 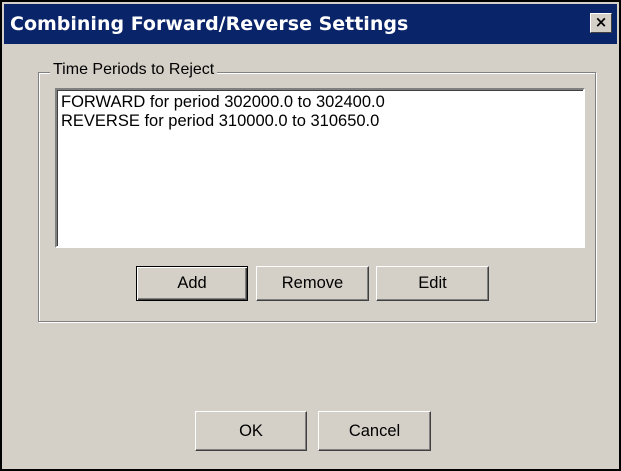 What do you see at coordinates (209, 24) in the screenshot?
I see `window-title: Combining Forward/Reverse Settings` at bounding box center [209, 24].